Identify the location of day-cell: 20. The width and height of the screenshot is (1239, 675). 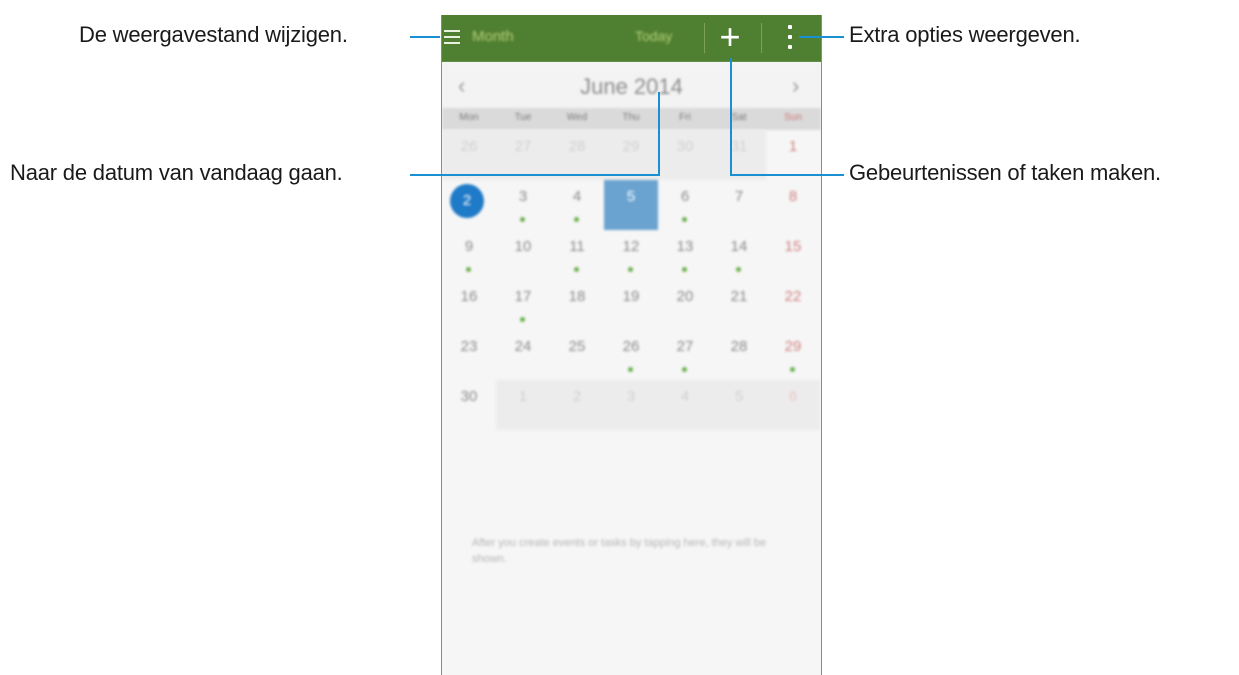
(685, 305).